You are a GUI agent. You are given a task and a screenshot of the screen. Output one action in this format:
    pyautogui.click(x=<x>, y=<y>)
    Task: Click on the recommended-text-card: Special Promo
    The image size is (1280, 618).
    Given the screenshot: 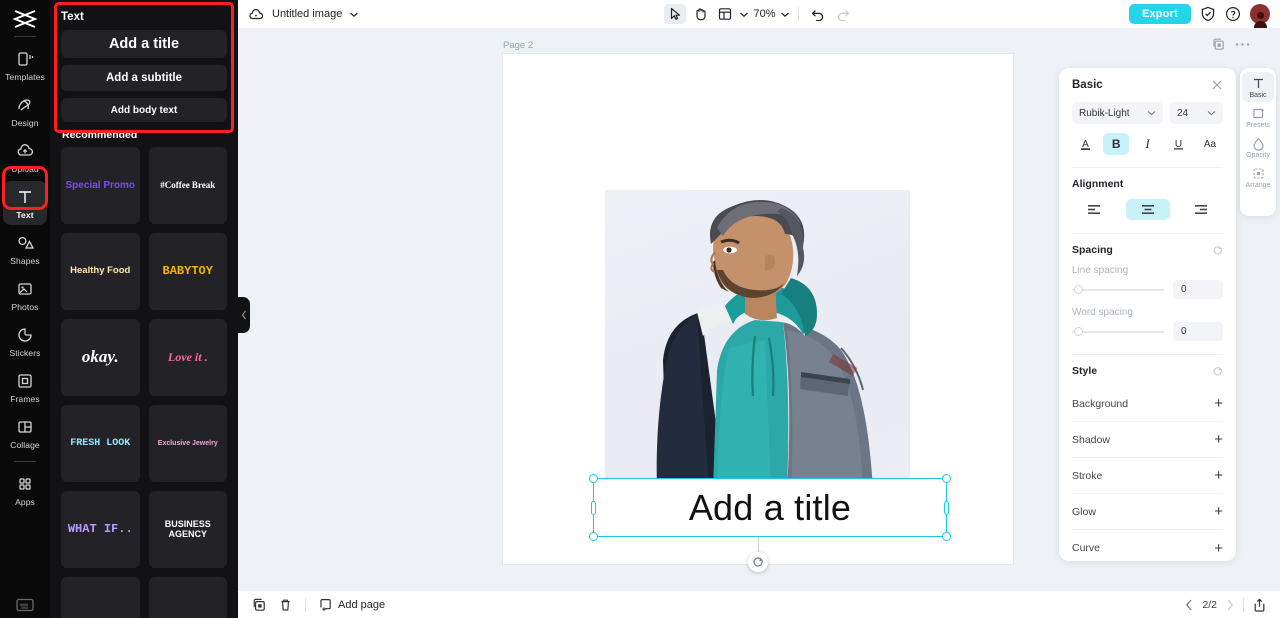 What is the action you would take?
    pyautogui.click(x=100, y=185)
    